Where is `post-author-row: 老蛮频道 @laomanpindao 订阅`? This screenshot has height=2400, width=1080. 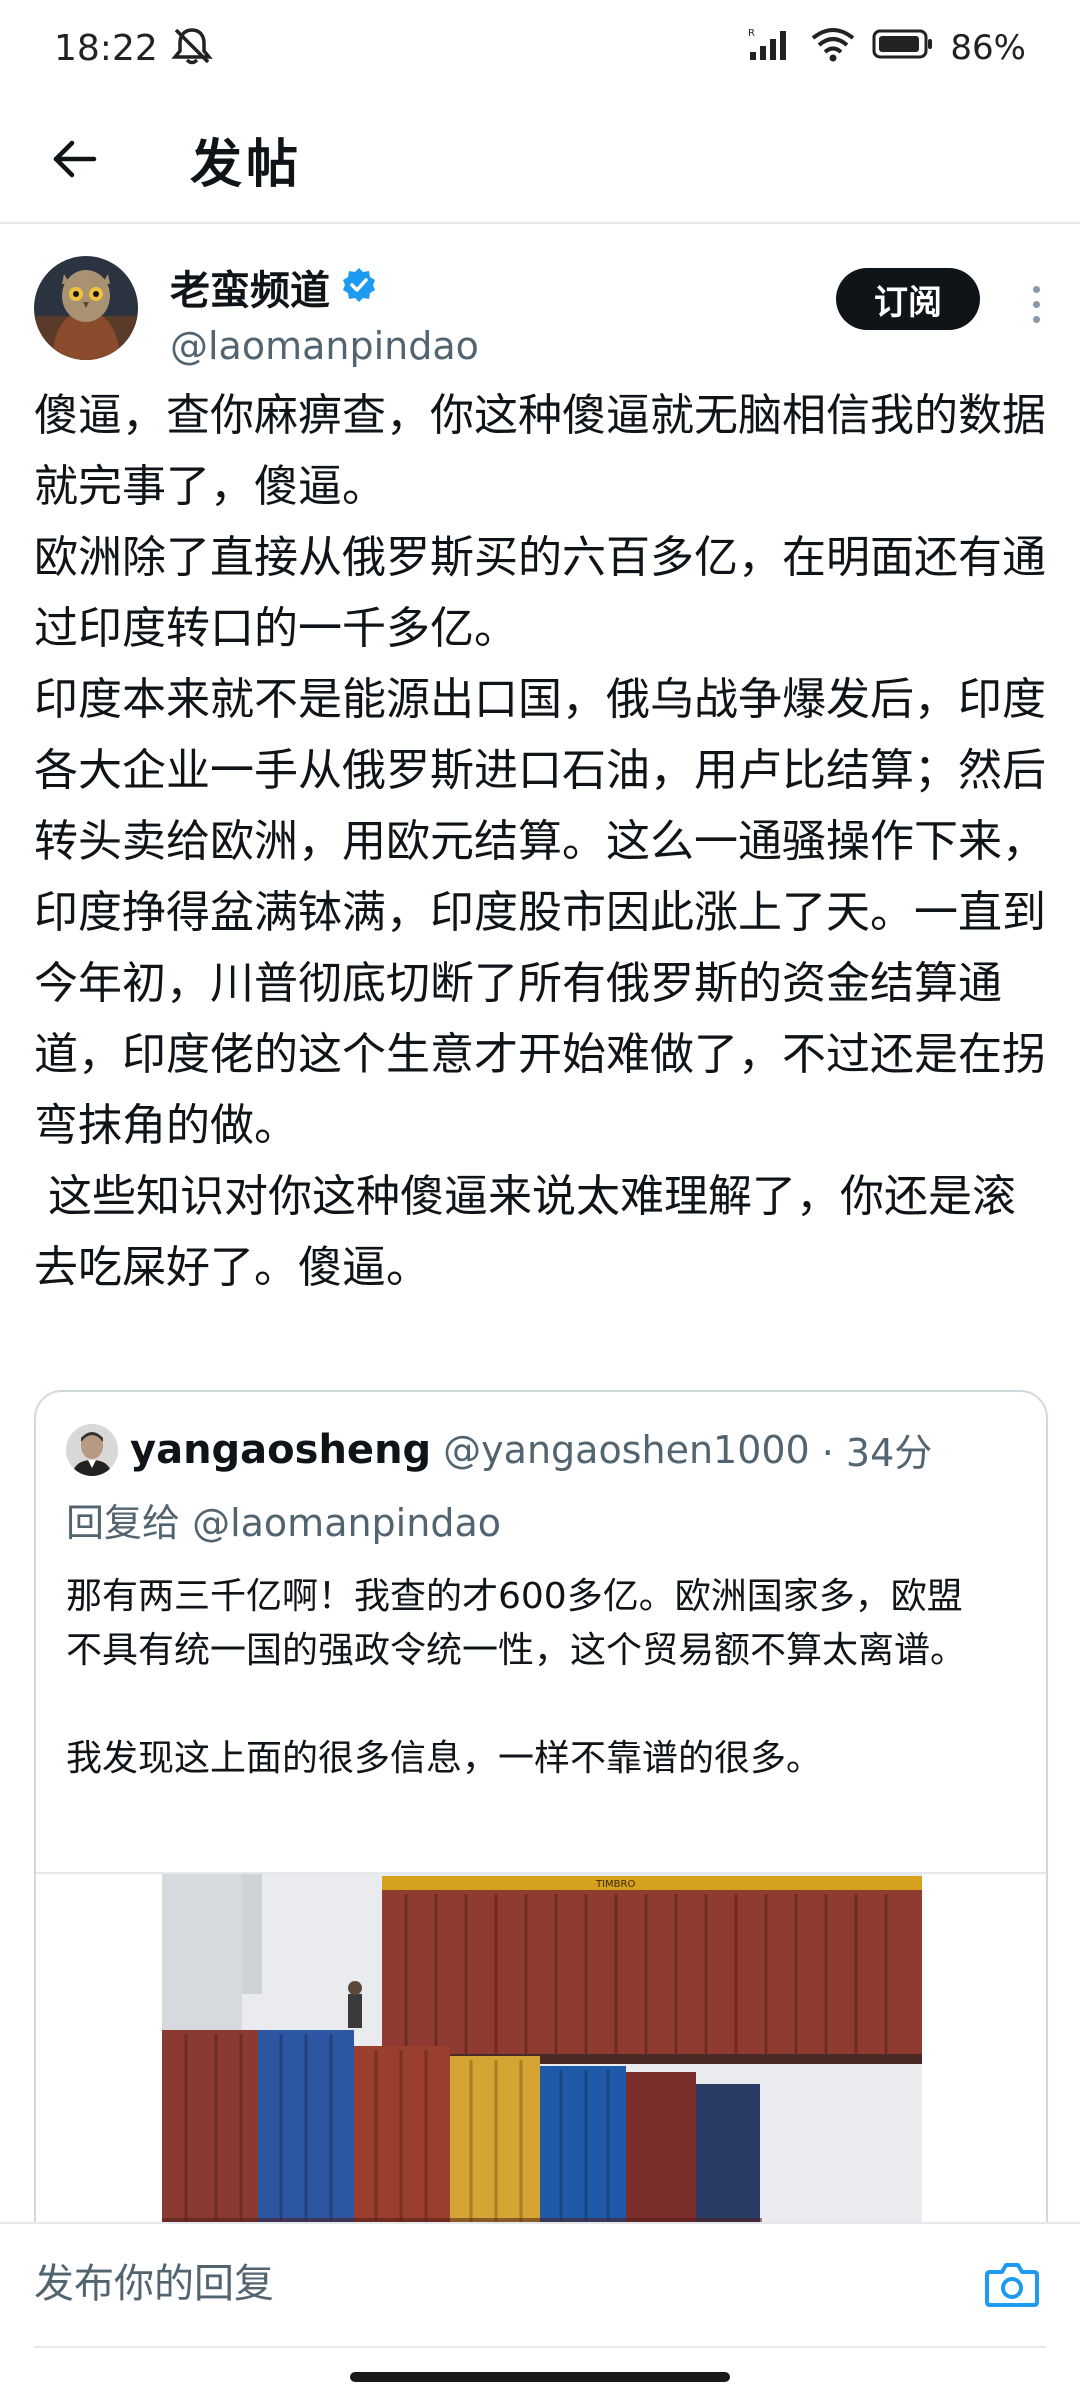
post-author-row: 老蛮频道 @laomanpindao 订阅 is located at coordinates (547, 312).